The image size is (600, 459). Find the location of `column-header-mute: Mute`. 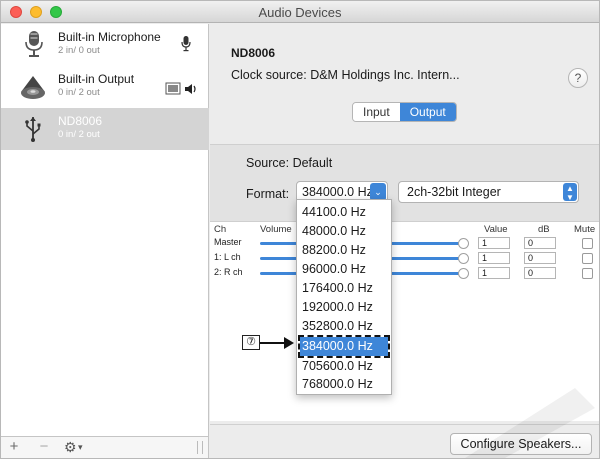

column-header-mute: Mute is located at coordinates (585, 229).